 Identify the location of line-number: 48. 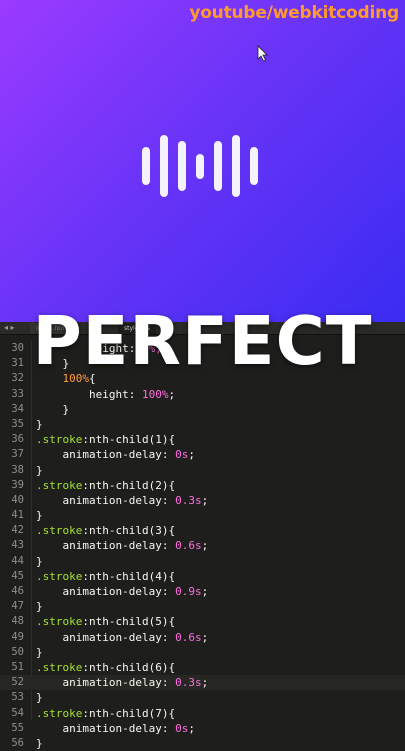
(17, 621).